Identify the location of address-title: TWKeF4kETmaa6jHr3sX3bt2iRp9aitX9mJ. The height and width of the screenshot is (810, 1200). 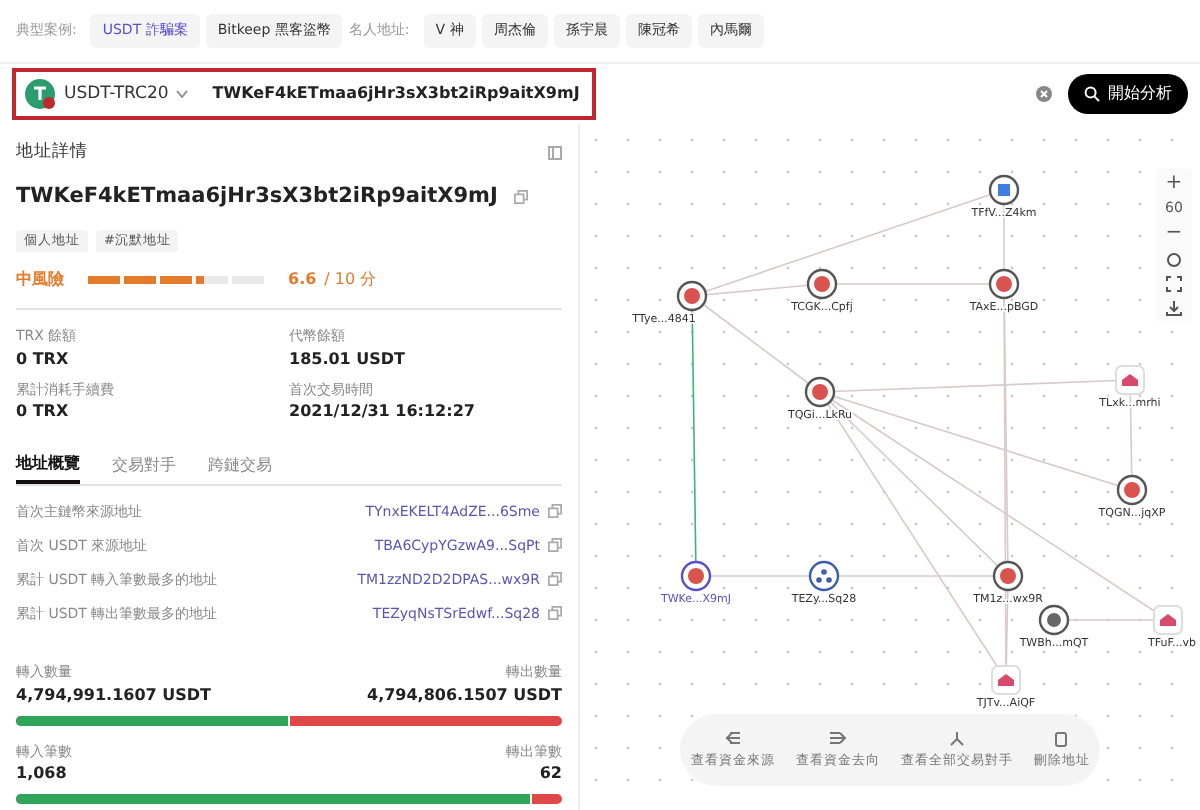
(257, 196).